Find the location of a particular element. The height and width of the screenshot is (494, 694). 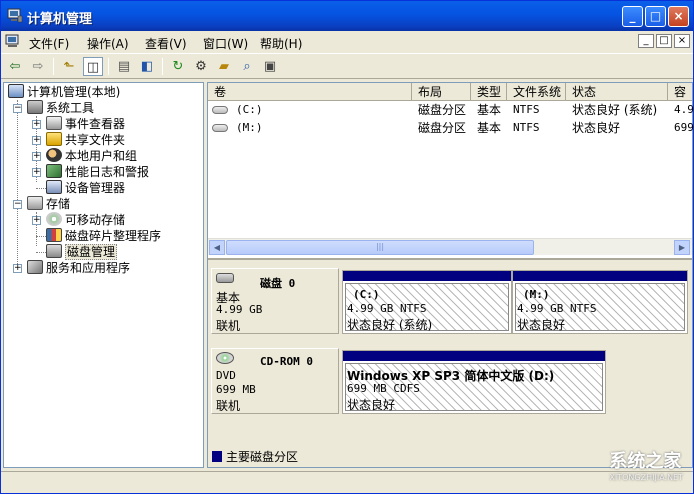

volume-c-partition: (C:) 4.99 GB NTFS 状态良好 (系统) is located at coordinates (427, 302).